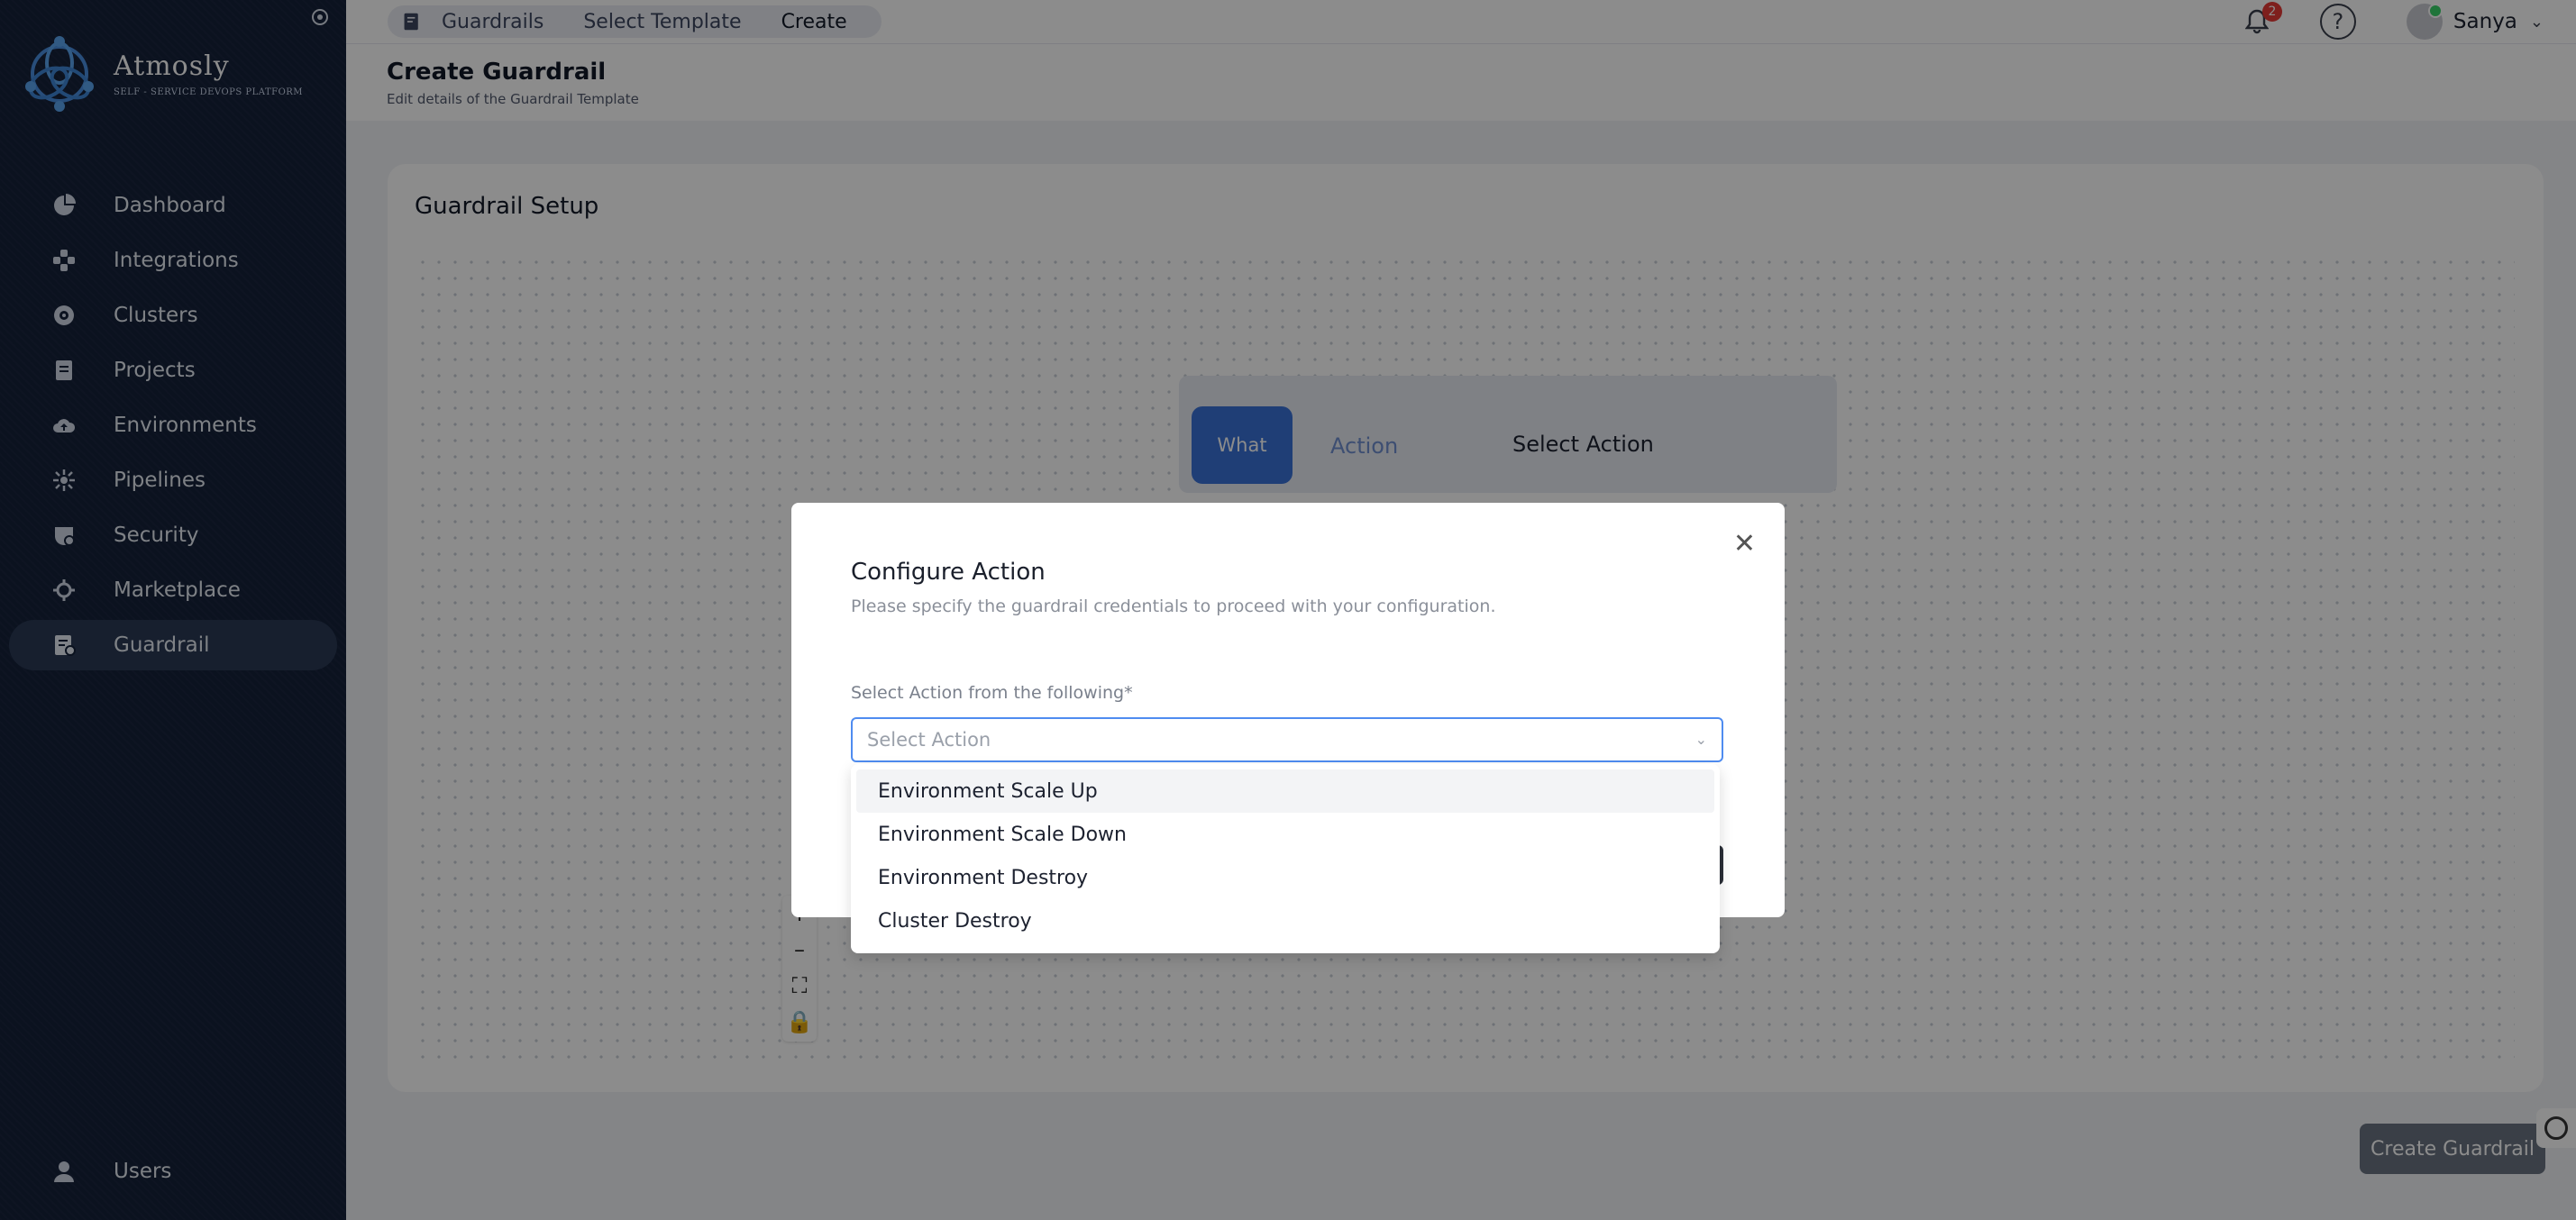 The width and height of the screenshot is (2576, 1220). What do you see at coordinates (1285, 877) in the screenshot?
I see `option-environment-destroy: Environment Destroy` at bounding box center [1285, 877].